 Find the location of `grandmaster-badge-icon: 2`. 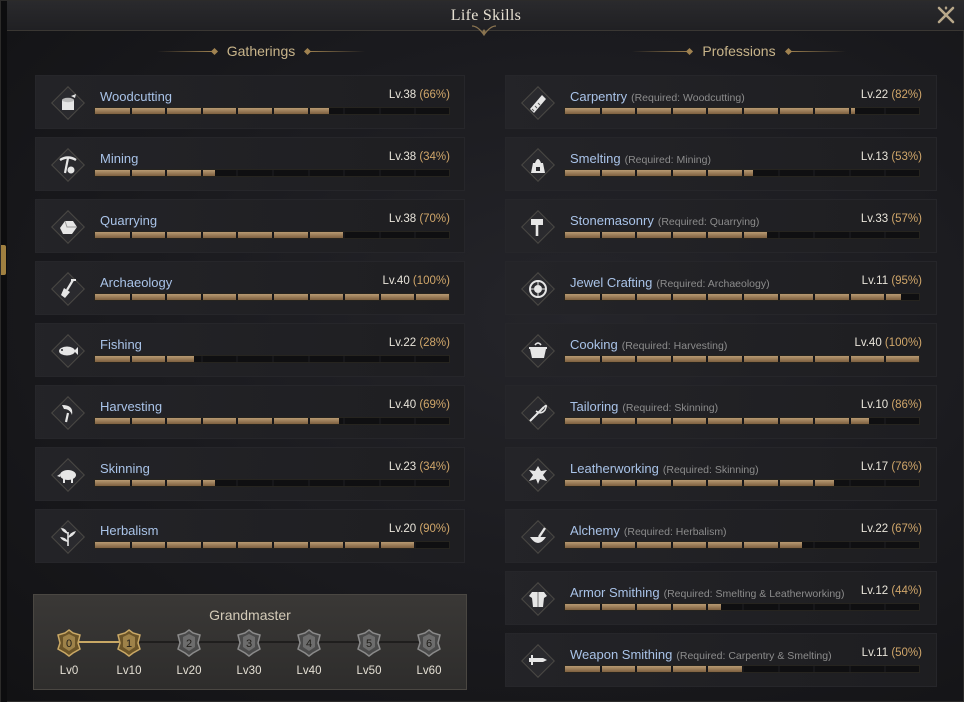

grandmaster-badge-icon: 2 is located at coordinates (189, 643).